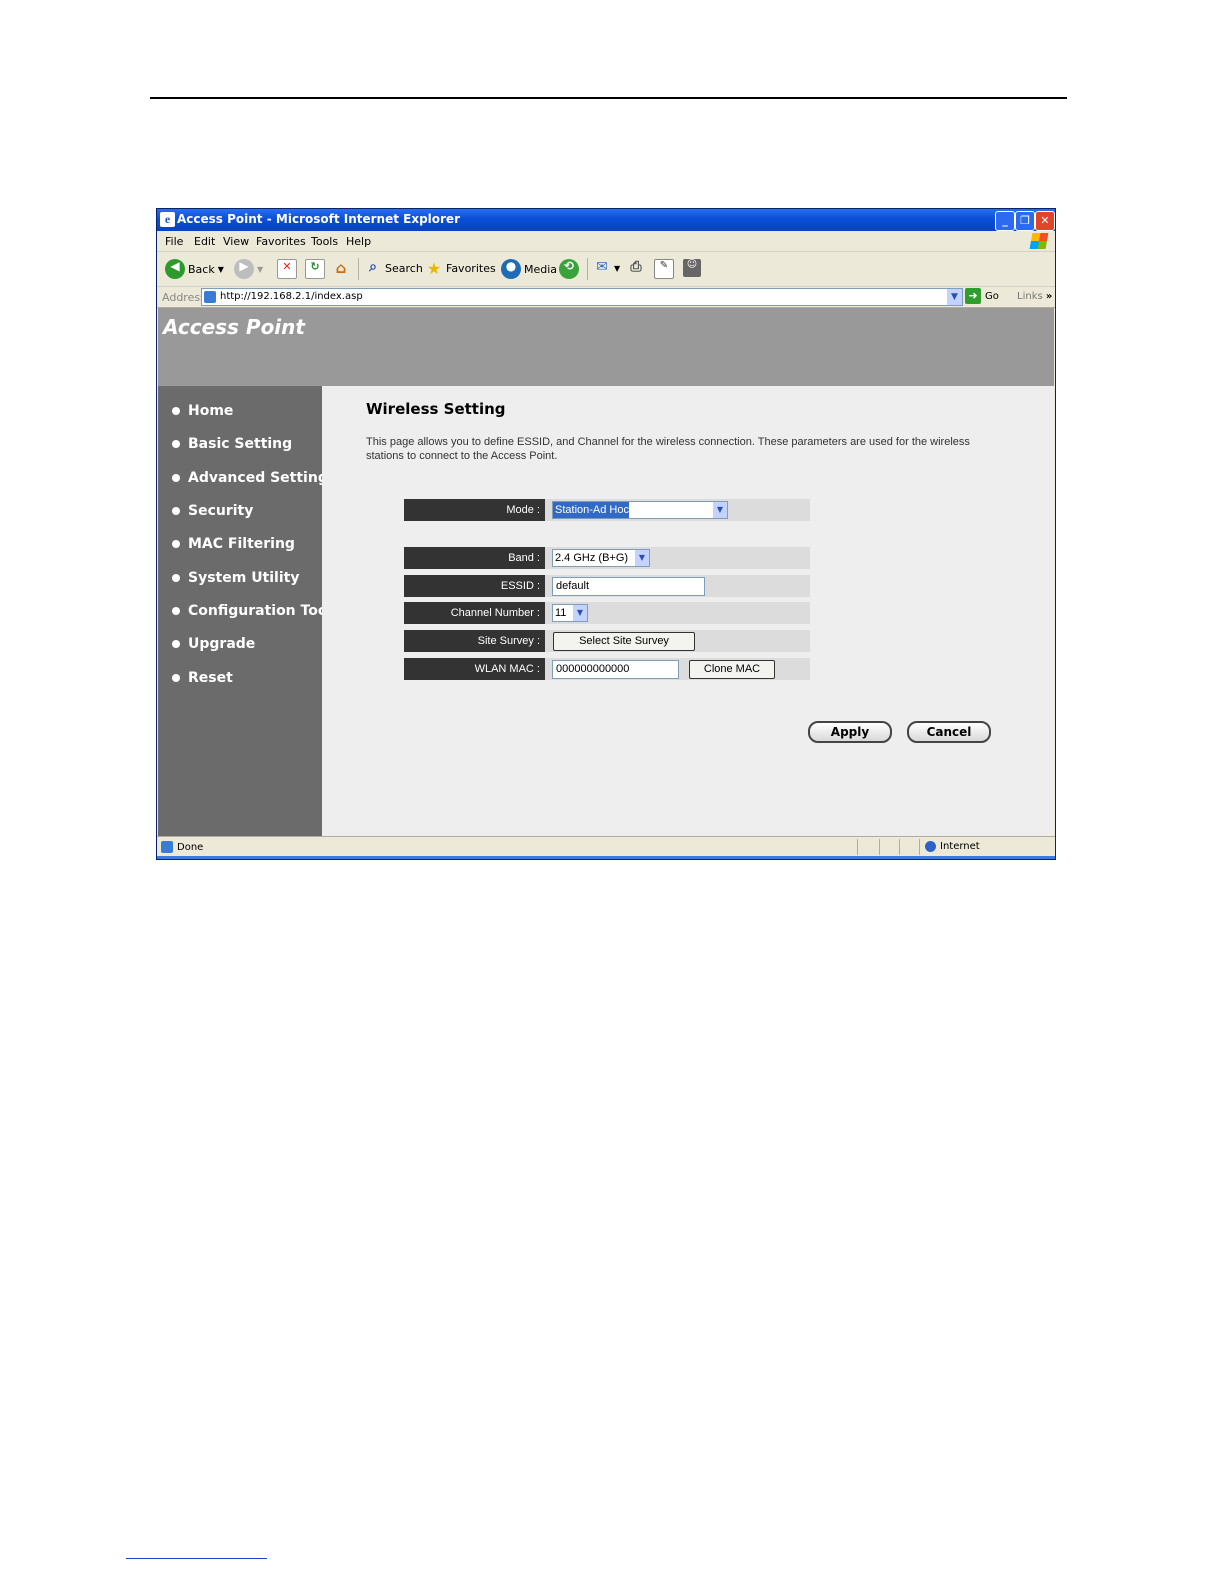 This screenshot has height=1584, width=1224. Describe the element at coordinates (240, 444) in the screenshot. I see `sidebar-item-label: Basic Setting` at that location.